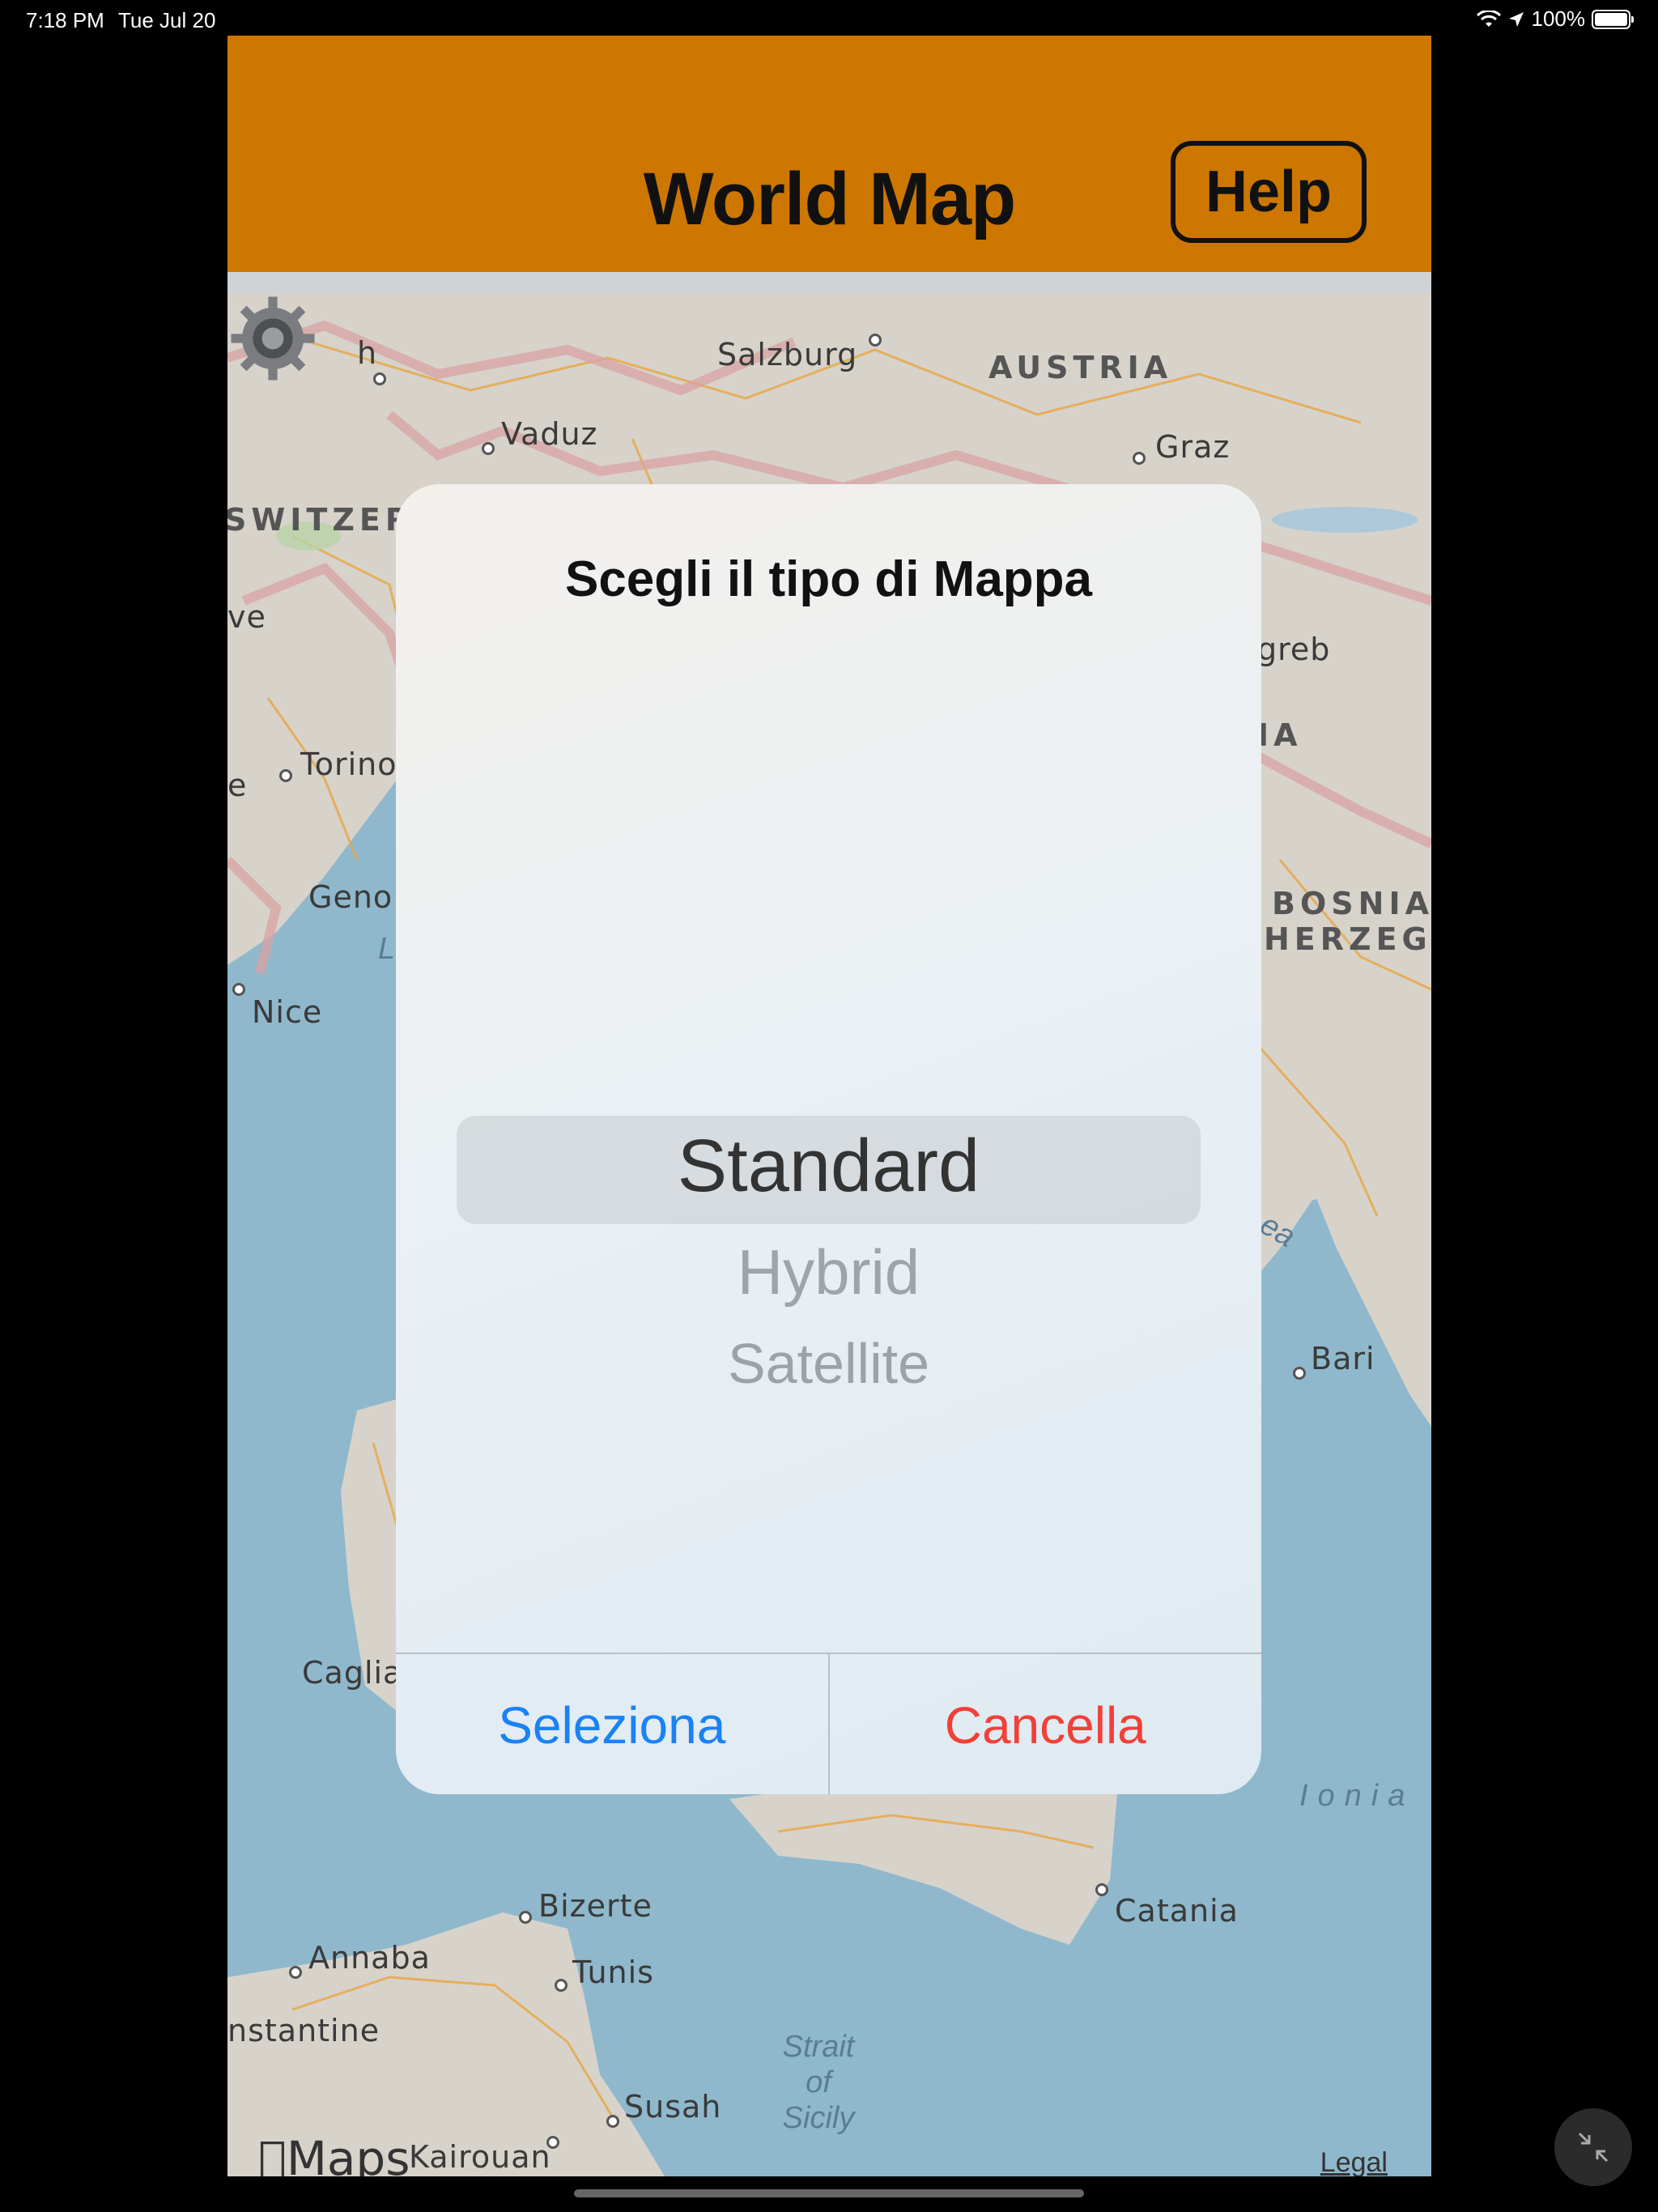  Describe the element at coordinates (303, 2031) in the screenshot. I see `map-label-constantine: nstantine` at that location.